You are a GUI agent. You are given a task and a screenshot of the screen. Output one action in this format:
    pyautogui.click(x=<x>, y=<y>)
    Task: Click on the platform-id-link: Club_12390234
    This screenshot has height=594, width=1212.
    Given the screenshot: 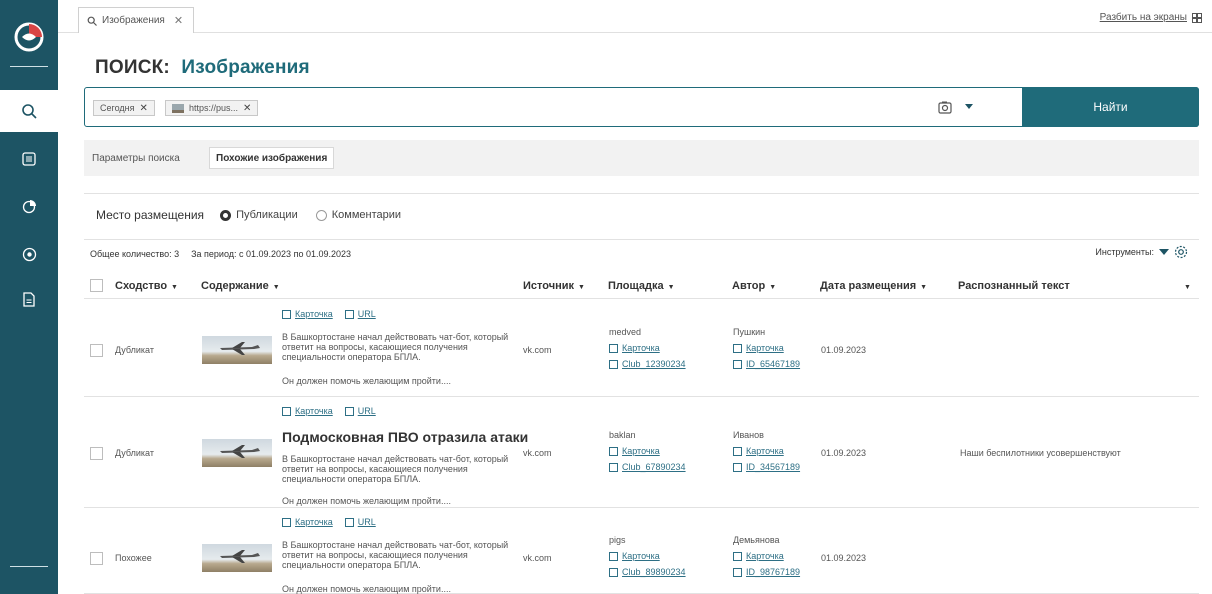 What is the action you would take?
    pyautogui.click(x=647, y=364)
    